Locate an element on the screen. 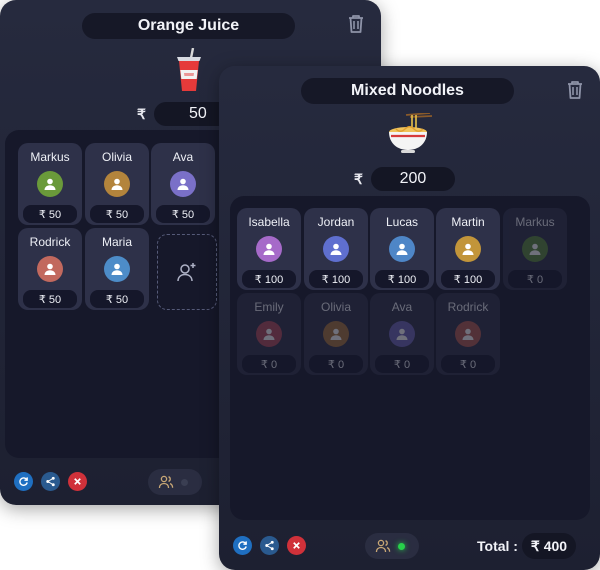 The width and height of the screenshot is (600, 570). participant-tile: Emily ₹ 0 is located at coordinates (269, 334).